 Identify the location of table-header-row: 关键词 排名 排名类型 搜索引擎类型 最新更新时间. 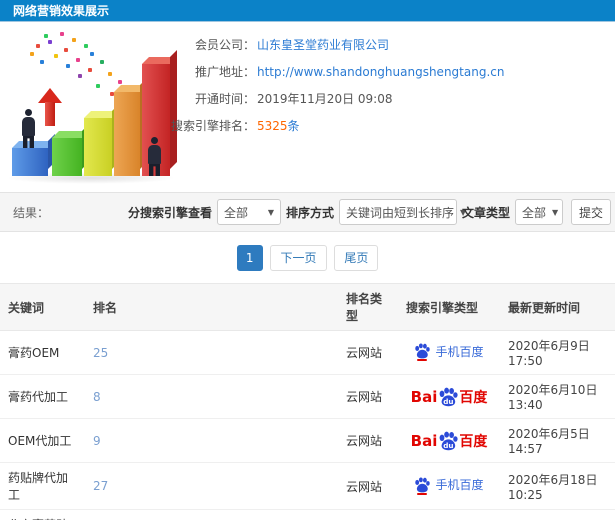
(307, 307).